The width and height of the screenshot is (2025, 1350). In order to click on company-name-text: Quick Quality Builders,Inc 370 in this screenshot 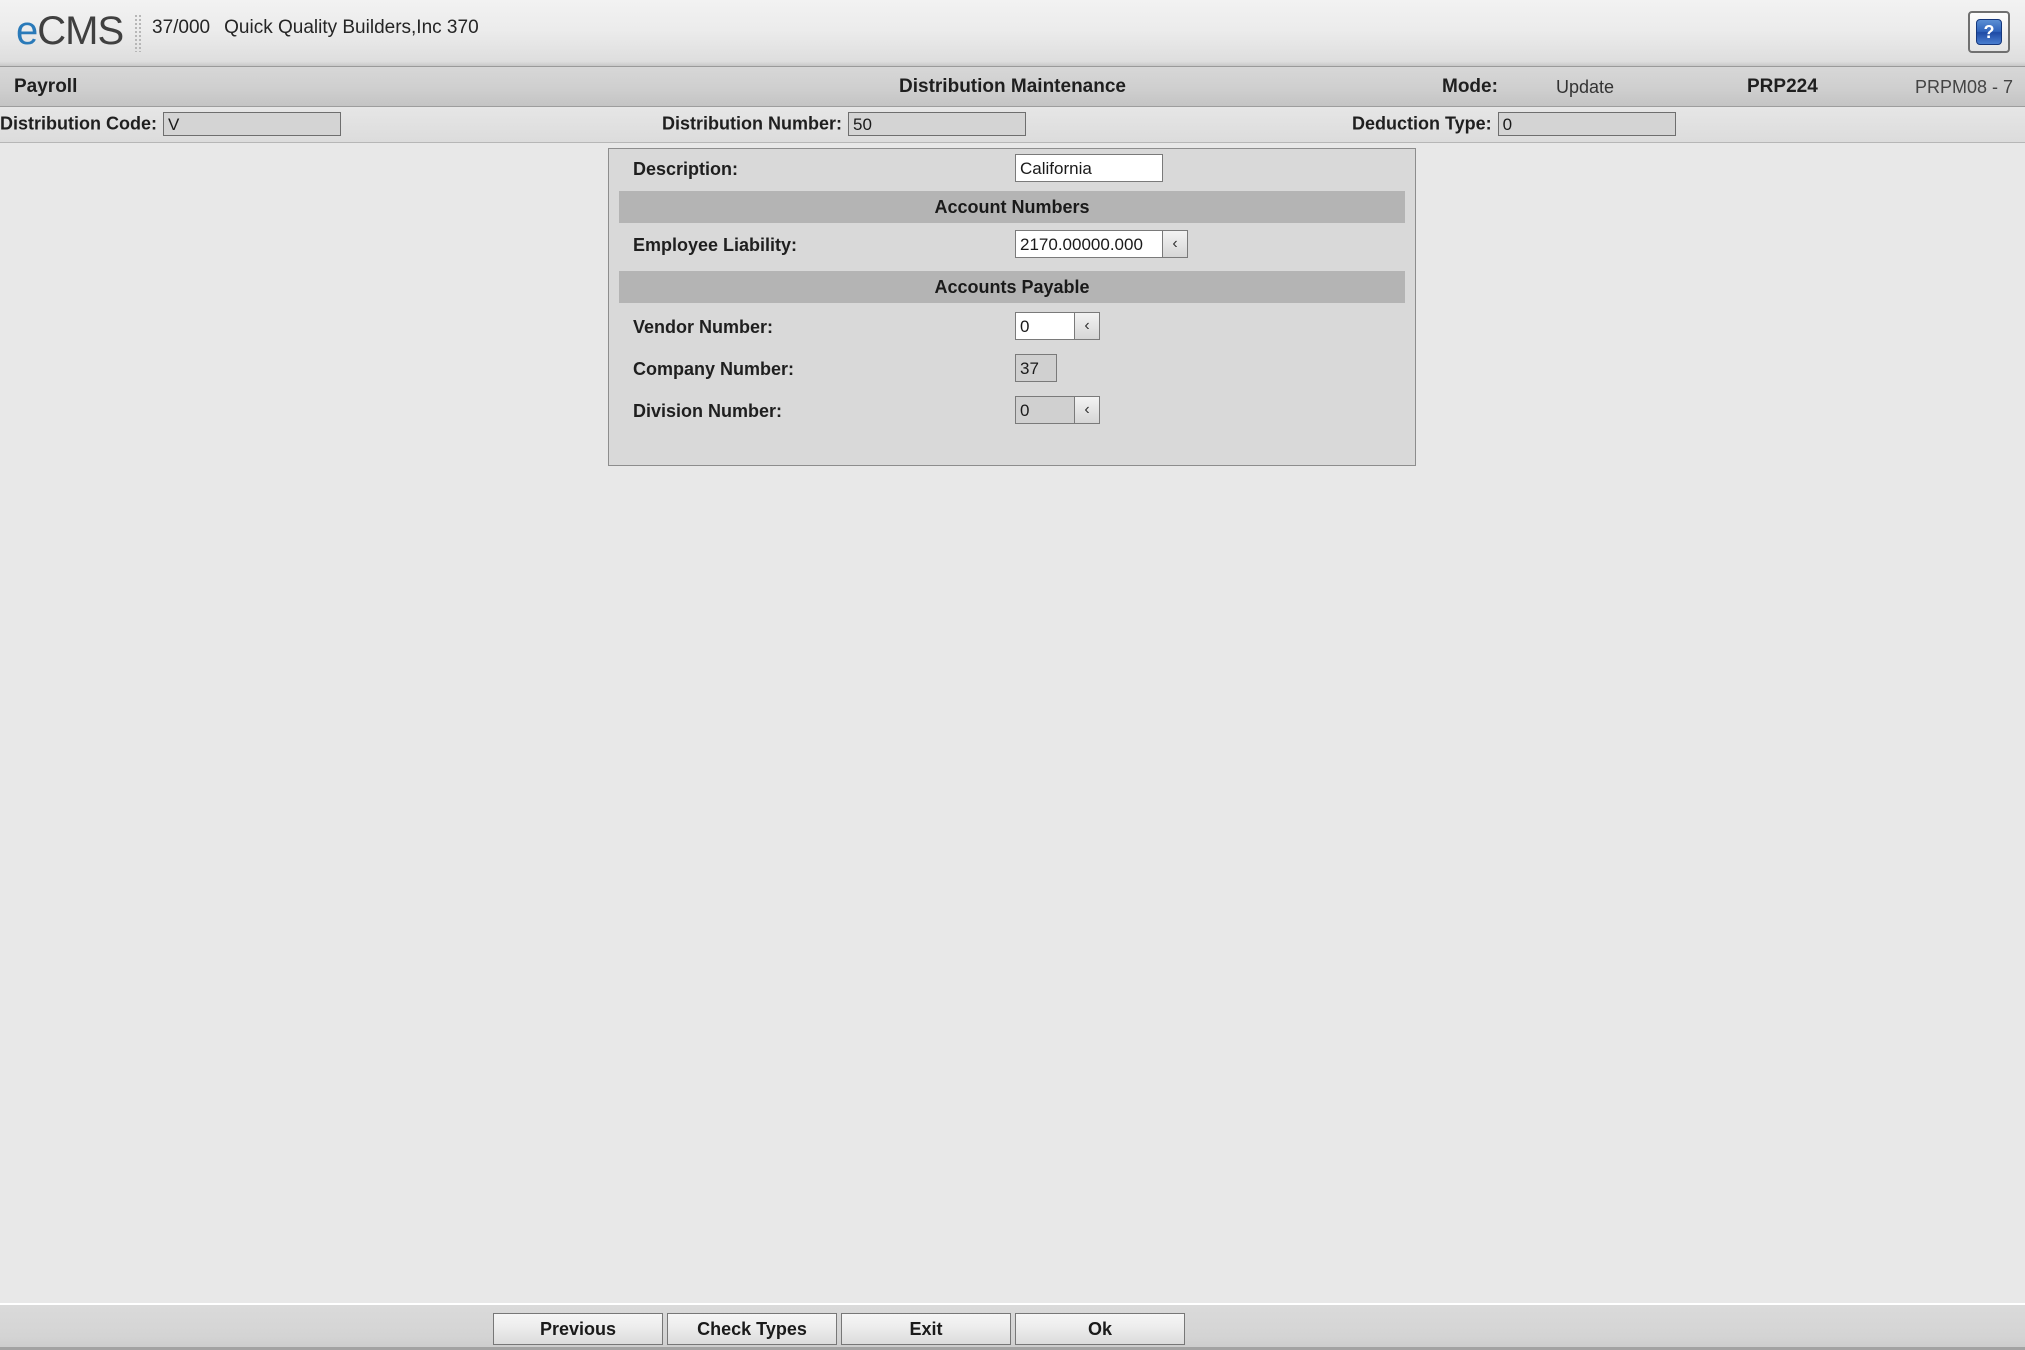, I will do `click(351, 27)`.